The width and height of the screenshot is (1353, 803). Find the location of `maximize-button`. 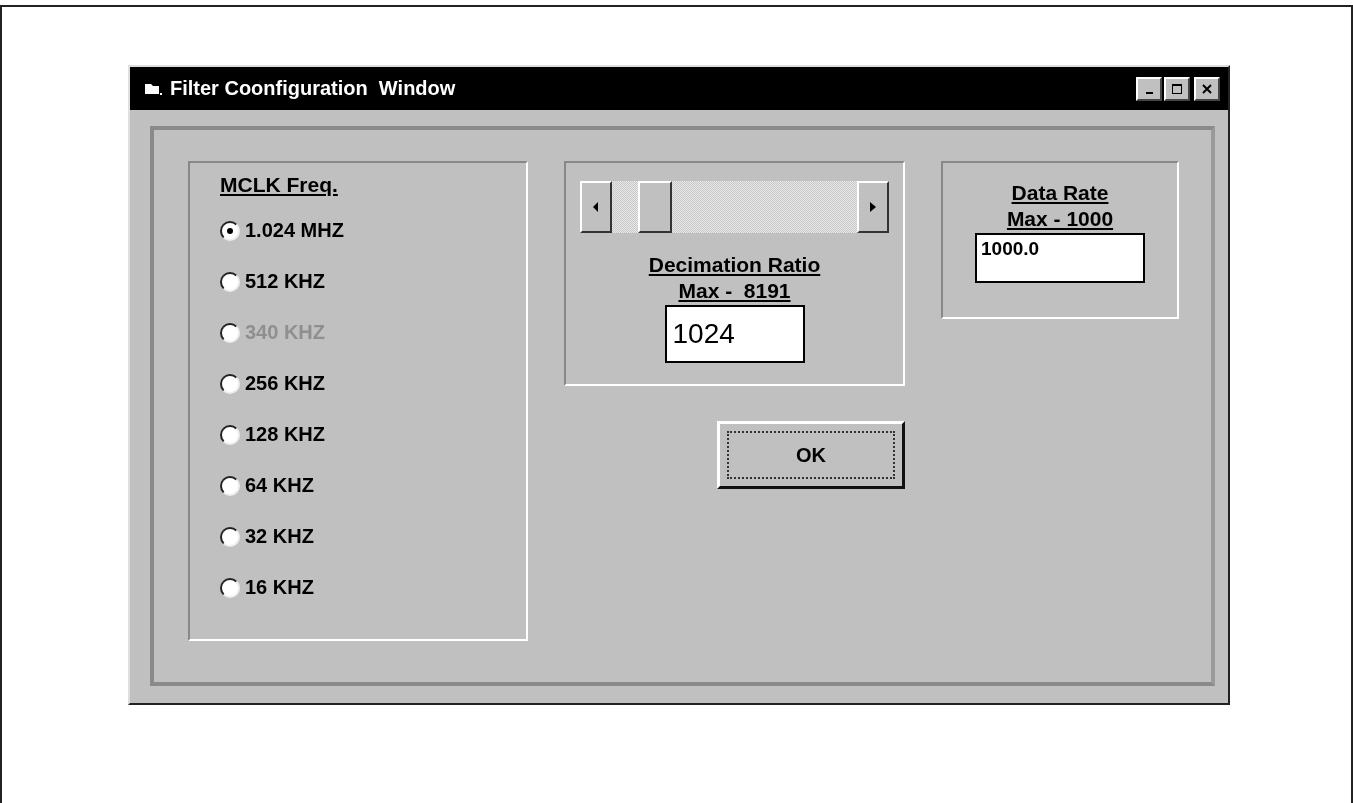

maximize-button is located at coordinates (1177, 88).